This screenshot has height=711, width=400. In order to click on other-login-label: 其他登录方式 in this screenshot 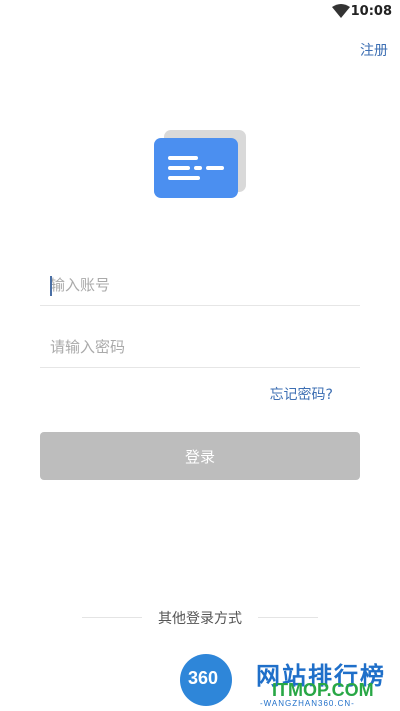, I will do `click(200, 619)`.